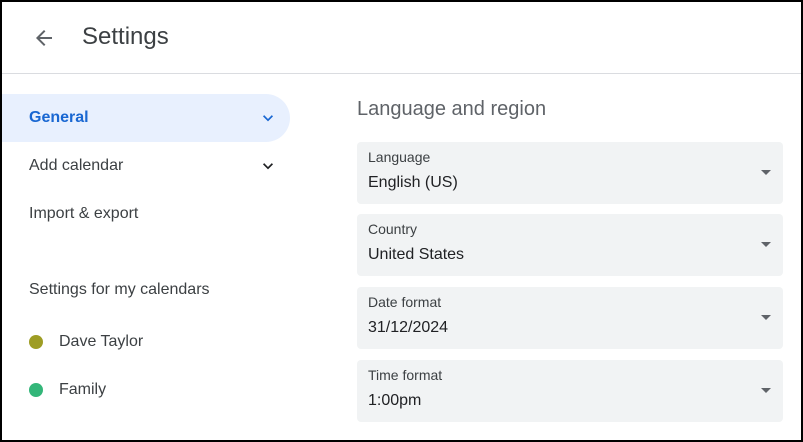  I want to click on sidebar-item-add-calendar: Add calendar, so click(152, 166).